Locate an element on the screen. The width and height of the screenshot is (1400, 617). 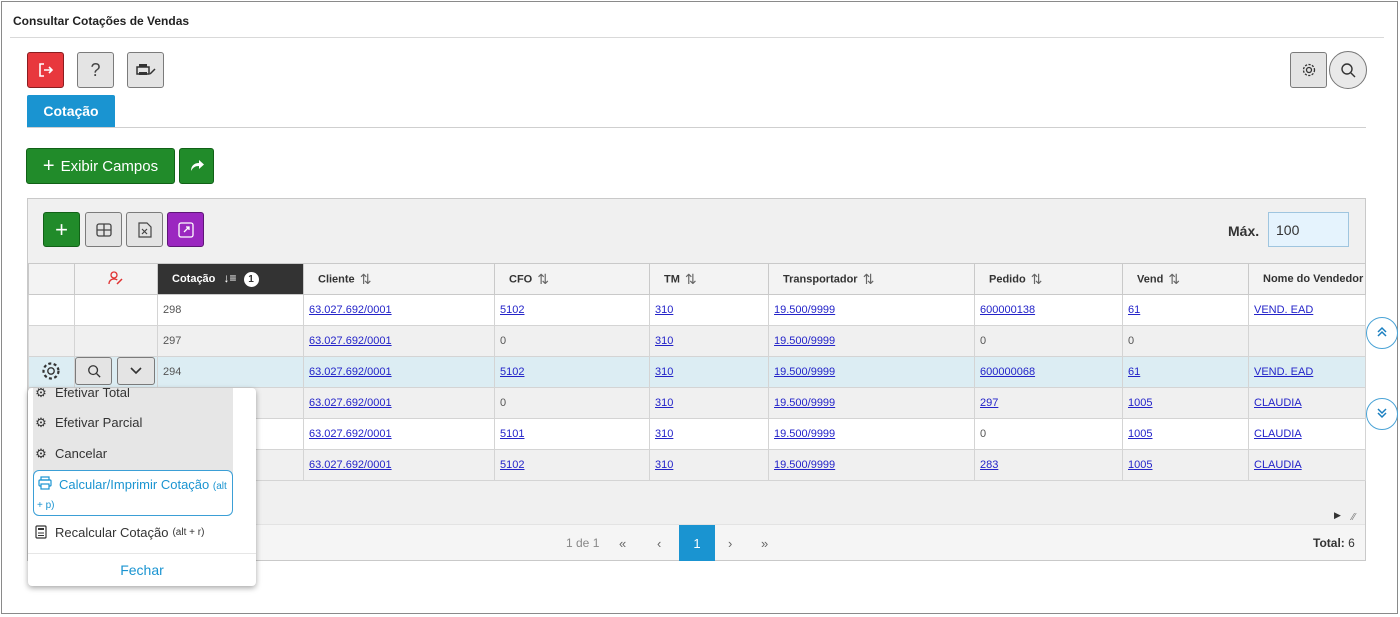
add-row-button: + is located at coordinates (61, 229).